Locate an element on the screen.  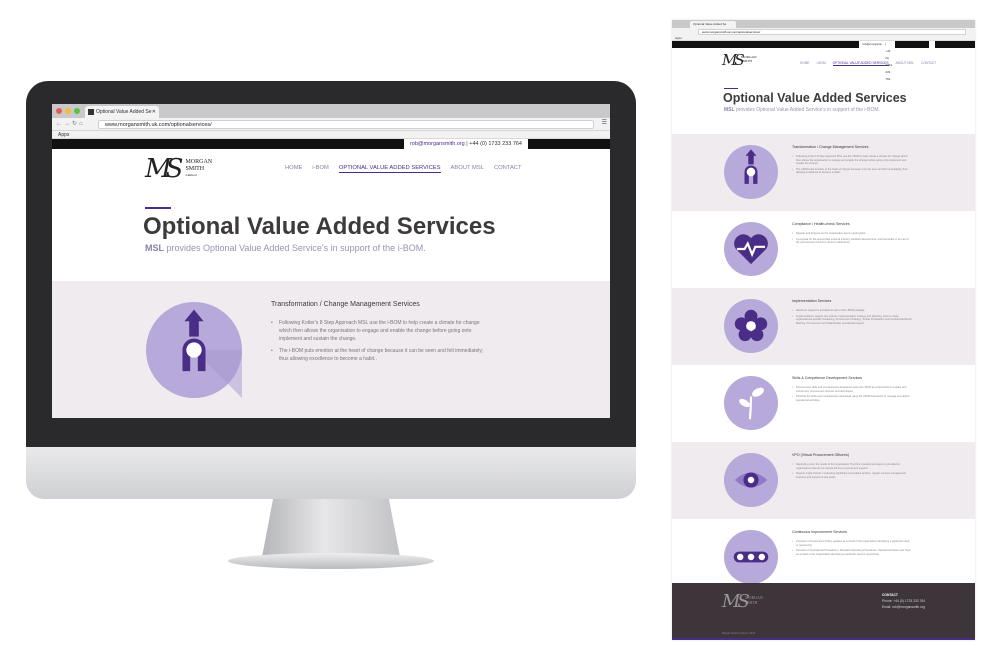
monitor-chin is located at coordinates (331, 473).